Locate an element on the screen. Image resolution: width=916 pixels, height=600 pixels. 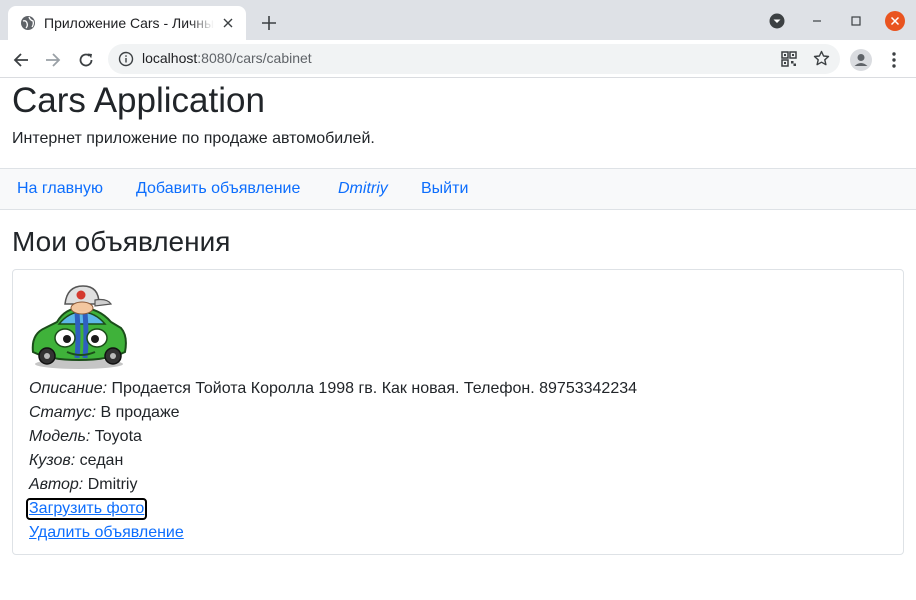
body-value: седан is located at coordinates (101, 460).